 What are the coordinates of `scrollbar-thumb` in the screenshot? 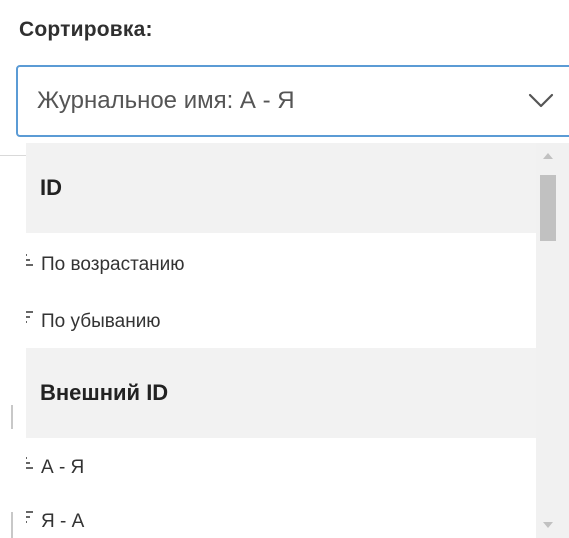 It's located at (548, 208).